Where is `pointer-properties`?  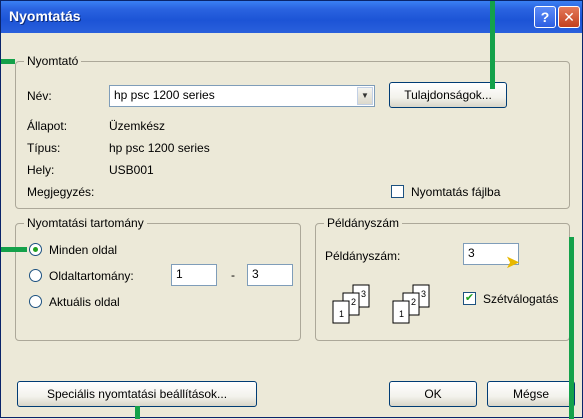
pointer-properties is located at coordinates (492, 45).